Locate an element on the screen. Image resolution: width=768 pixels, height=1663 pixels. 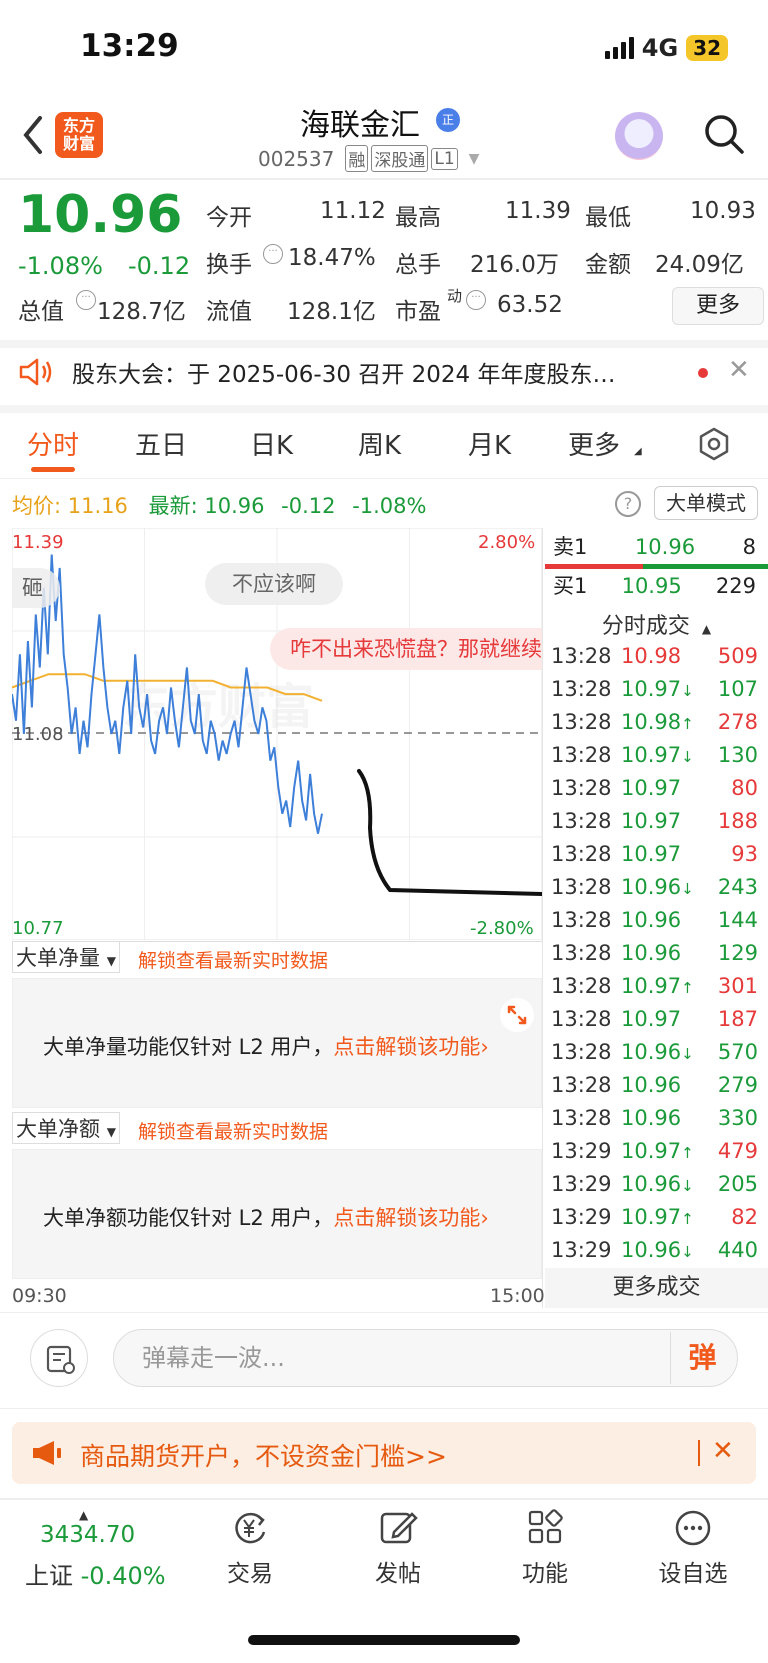
dropdown-icon: ▼ is located at coordinates (111, 961).